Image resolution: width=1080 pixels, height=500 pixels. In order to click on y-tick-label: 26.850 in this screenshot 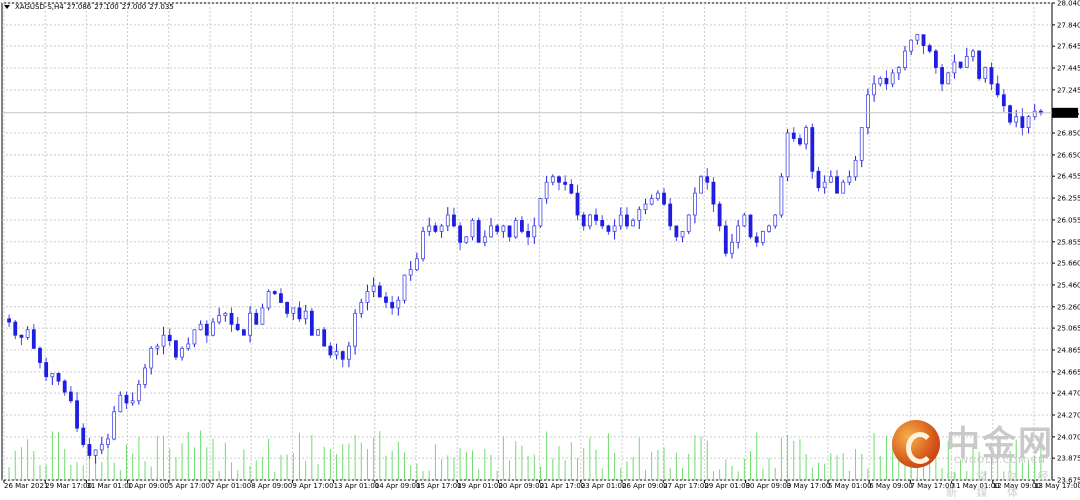, I will do `click(1068, 134)`.